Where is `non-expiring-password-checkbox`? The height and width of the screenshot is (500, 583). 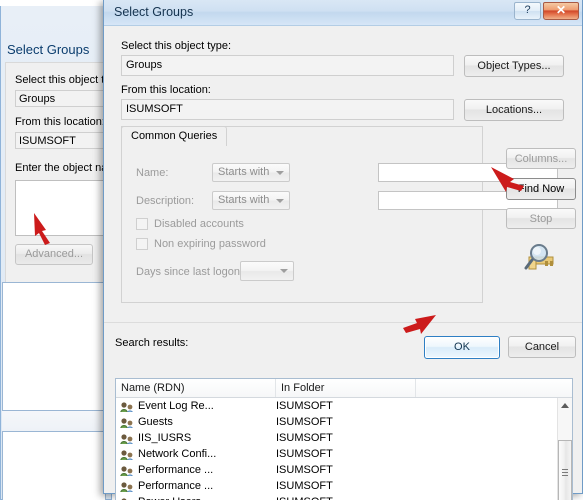 non-expiring-password-checkbox is located at coordinates (142, 244).